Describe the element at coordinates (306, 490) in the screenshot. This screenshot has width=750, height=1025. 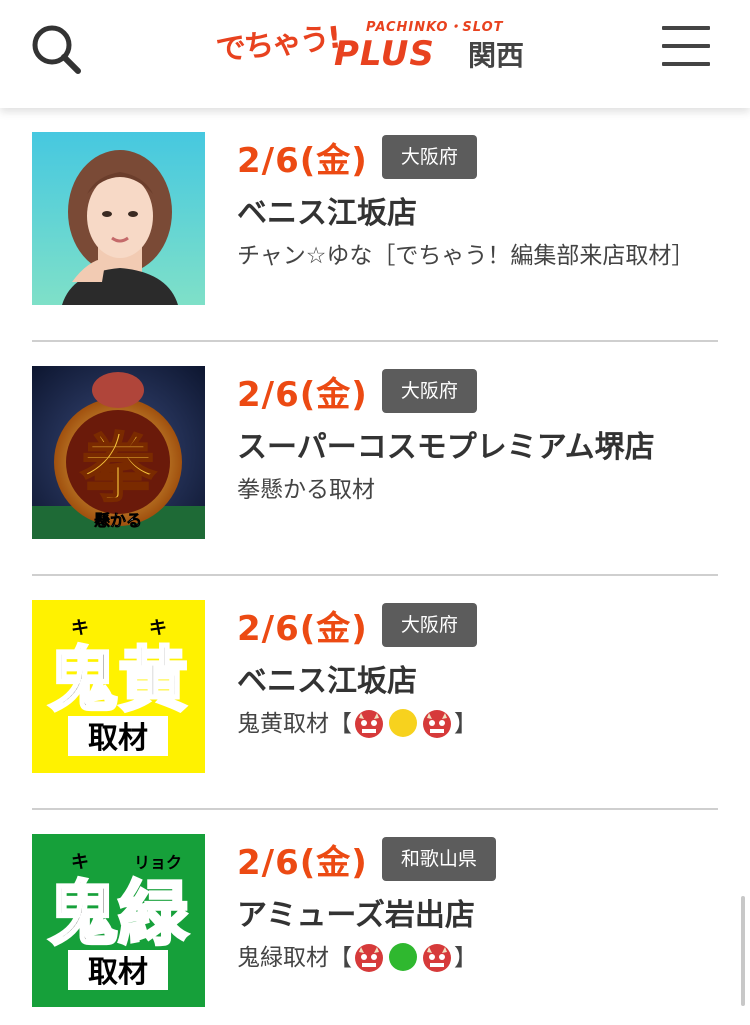
I see `event-description: 拳懸かる取材` at that location.